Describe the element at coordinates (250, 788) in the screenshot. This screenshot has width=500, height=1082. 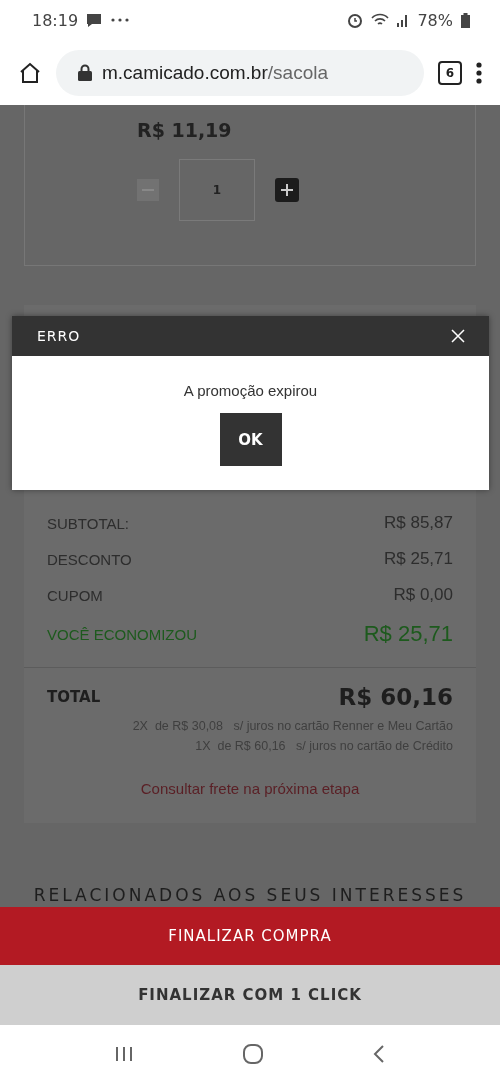
I see `shipping-note: Consultar frete na próxima etapa` at that location.